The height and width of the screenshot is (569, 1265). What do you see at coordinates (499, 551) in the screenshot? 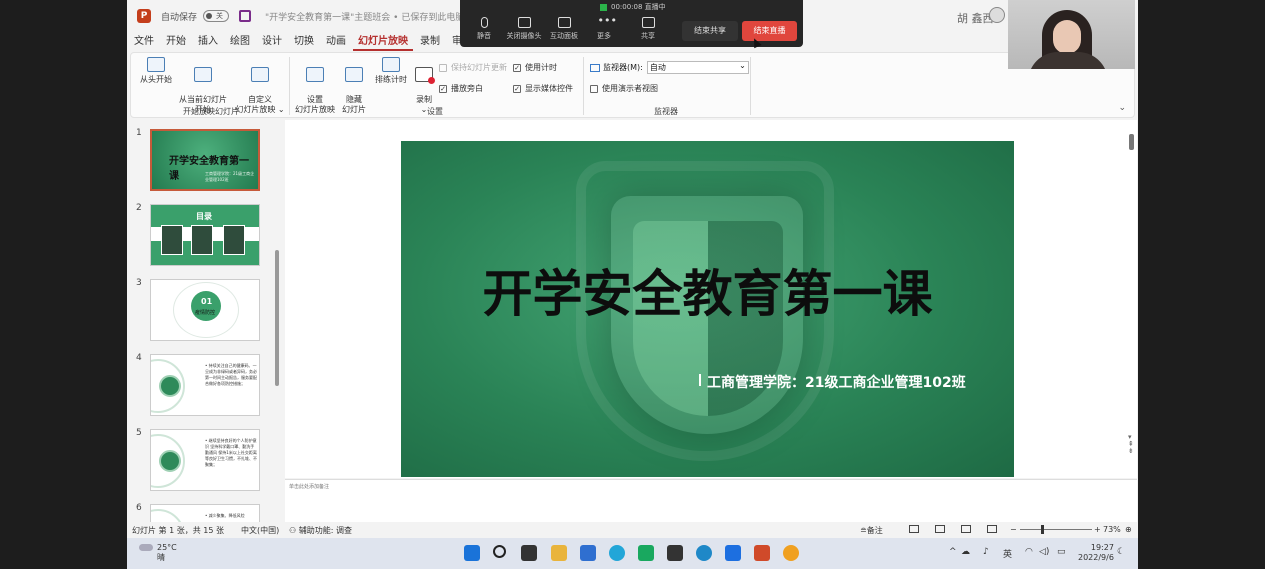
I see `search-icon` at bounding box center [499, 551].